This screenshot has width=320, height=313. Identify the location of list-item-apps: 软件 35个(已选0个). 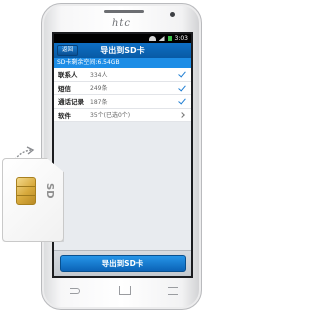
(122, 115).